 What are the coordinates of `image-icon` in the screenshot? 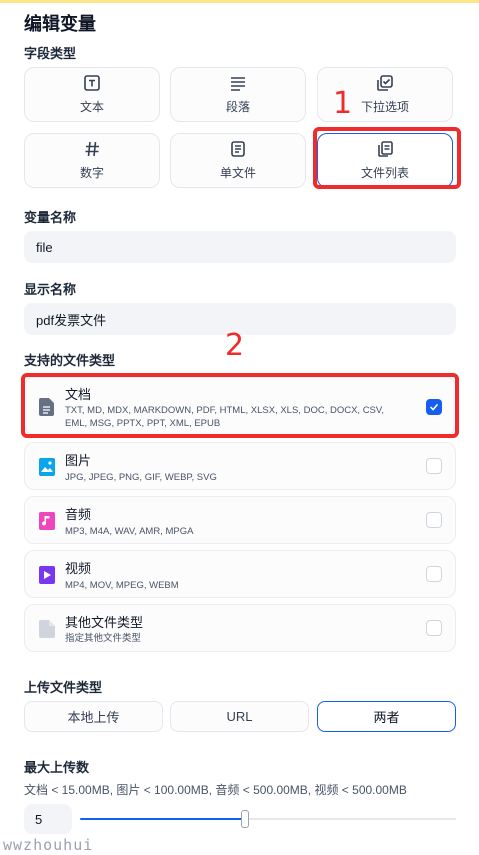 It's located at (47, 467).